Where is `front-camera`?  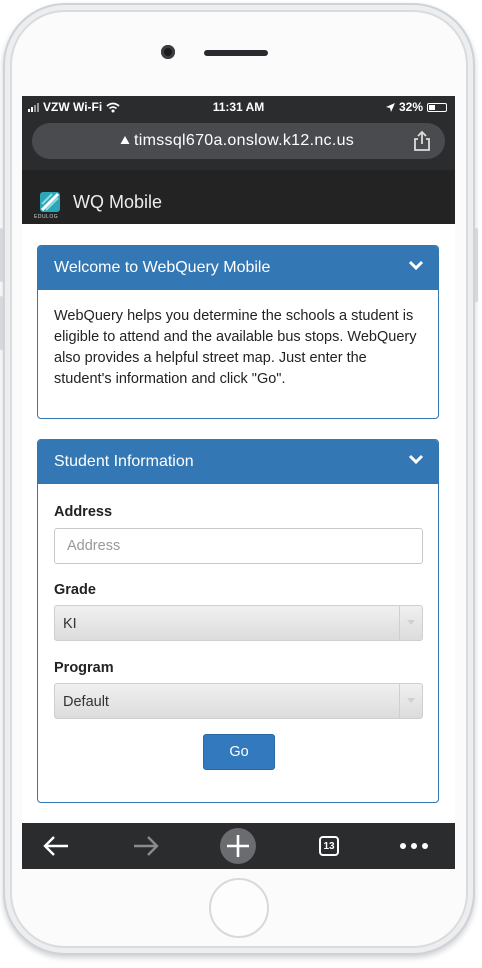 front-camera is located at coordinates (168, 52).